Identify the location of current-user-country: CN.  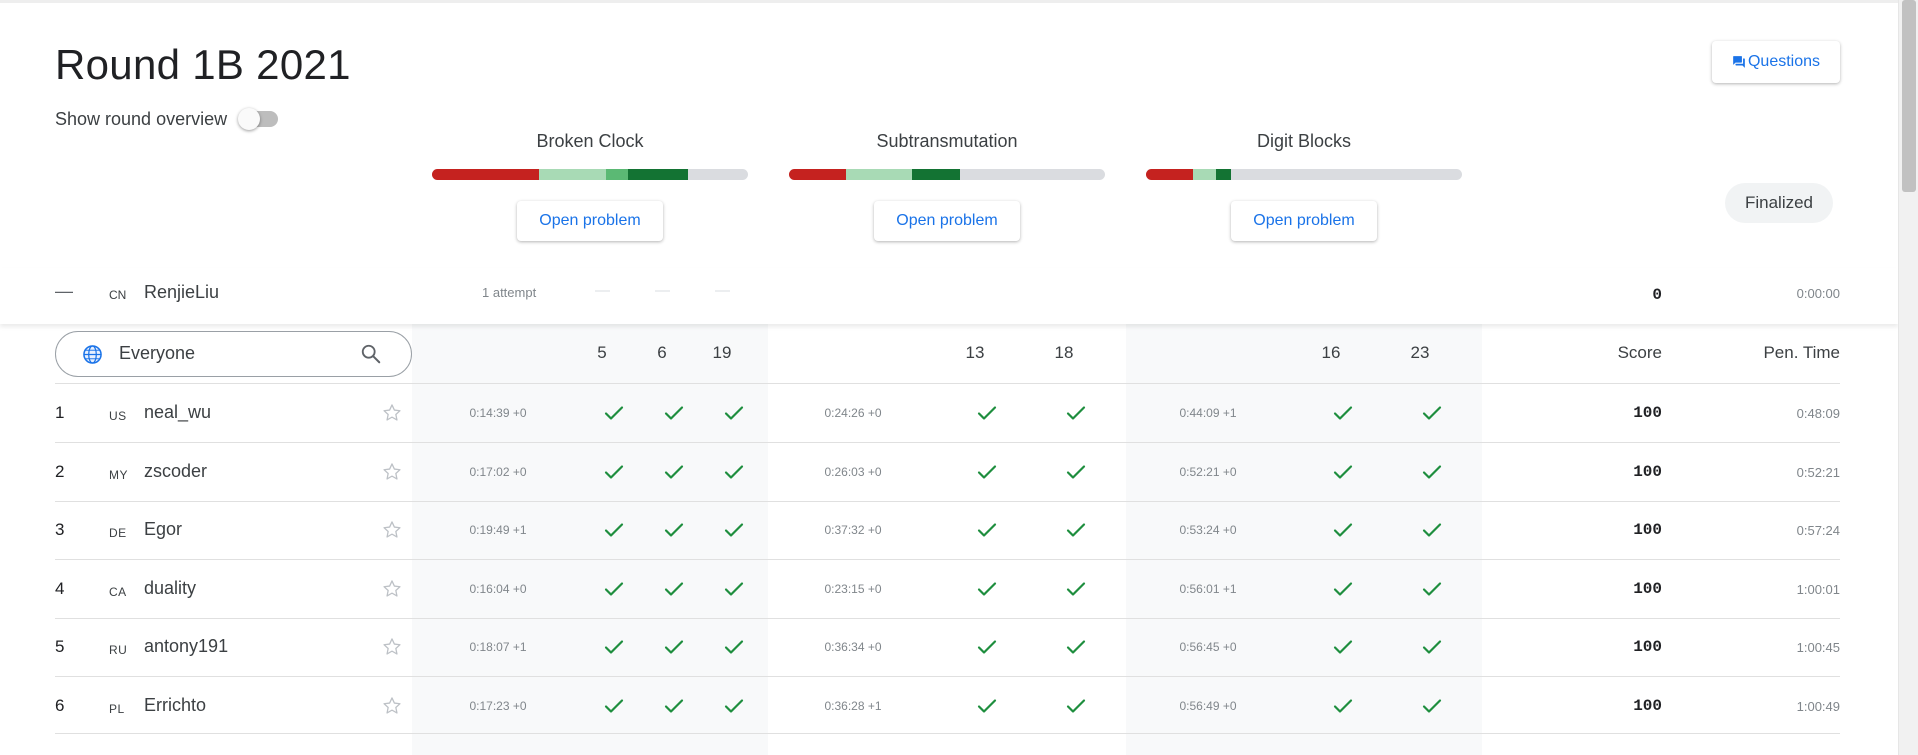
(118, 295).